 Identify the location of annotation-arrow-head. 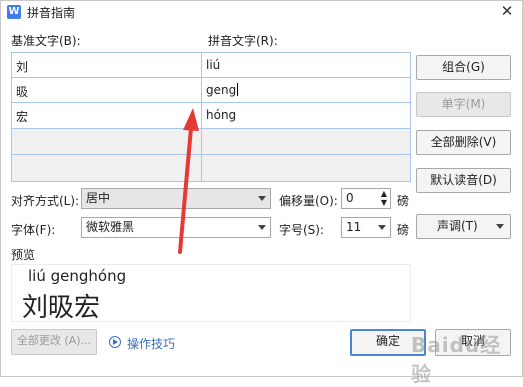
(191, 119).